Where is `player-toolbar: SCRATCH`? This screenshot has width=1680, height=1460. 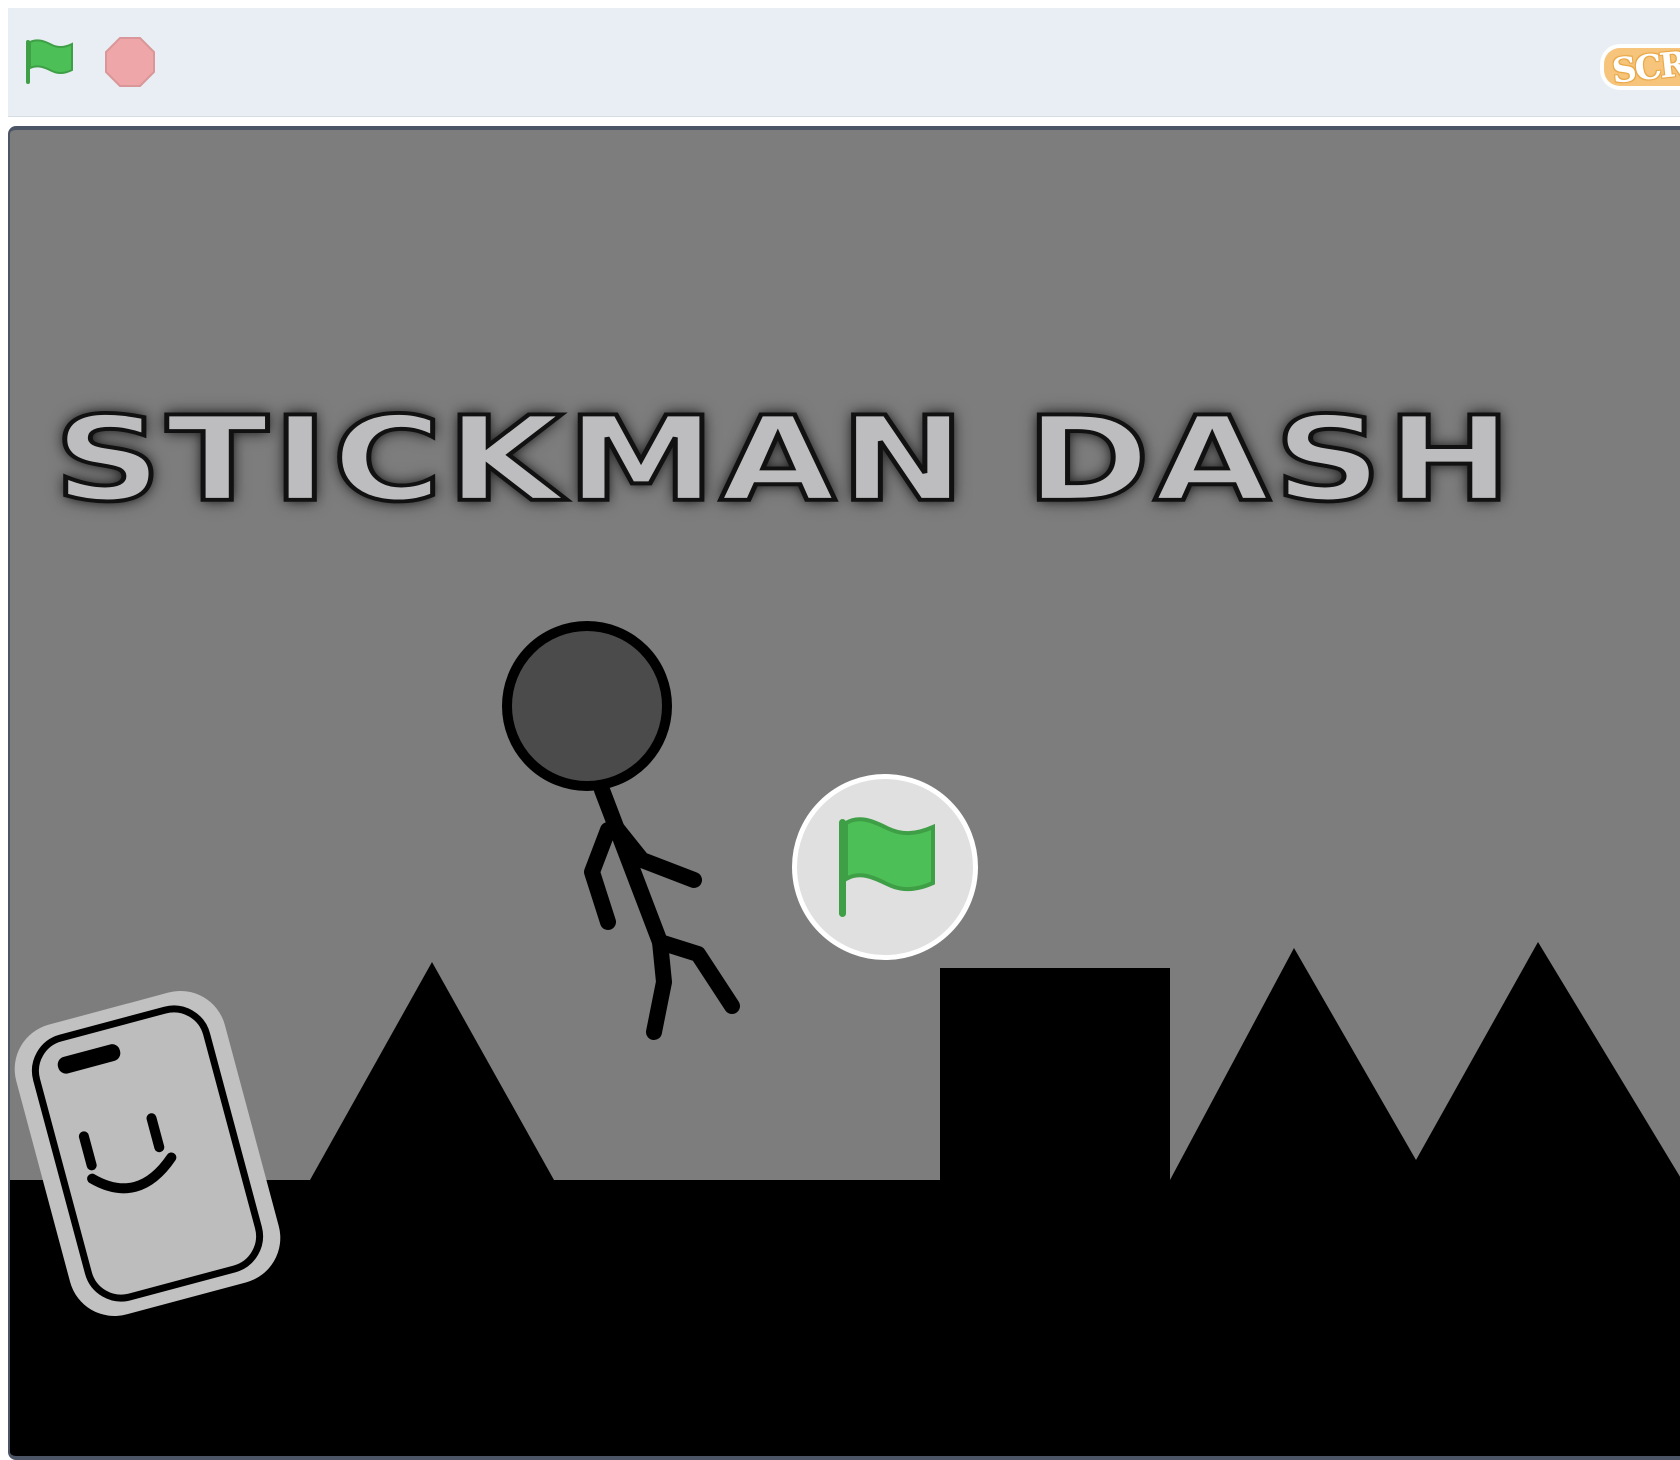 player-toolbar: SCRATCH is located at coordinates (844, 62).